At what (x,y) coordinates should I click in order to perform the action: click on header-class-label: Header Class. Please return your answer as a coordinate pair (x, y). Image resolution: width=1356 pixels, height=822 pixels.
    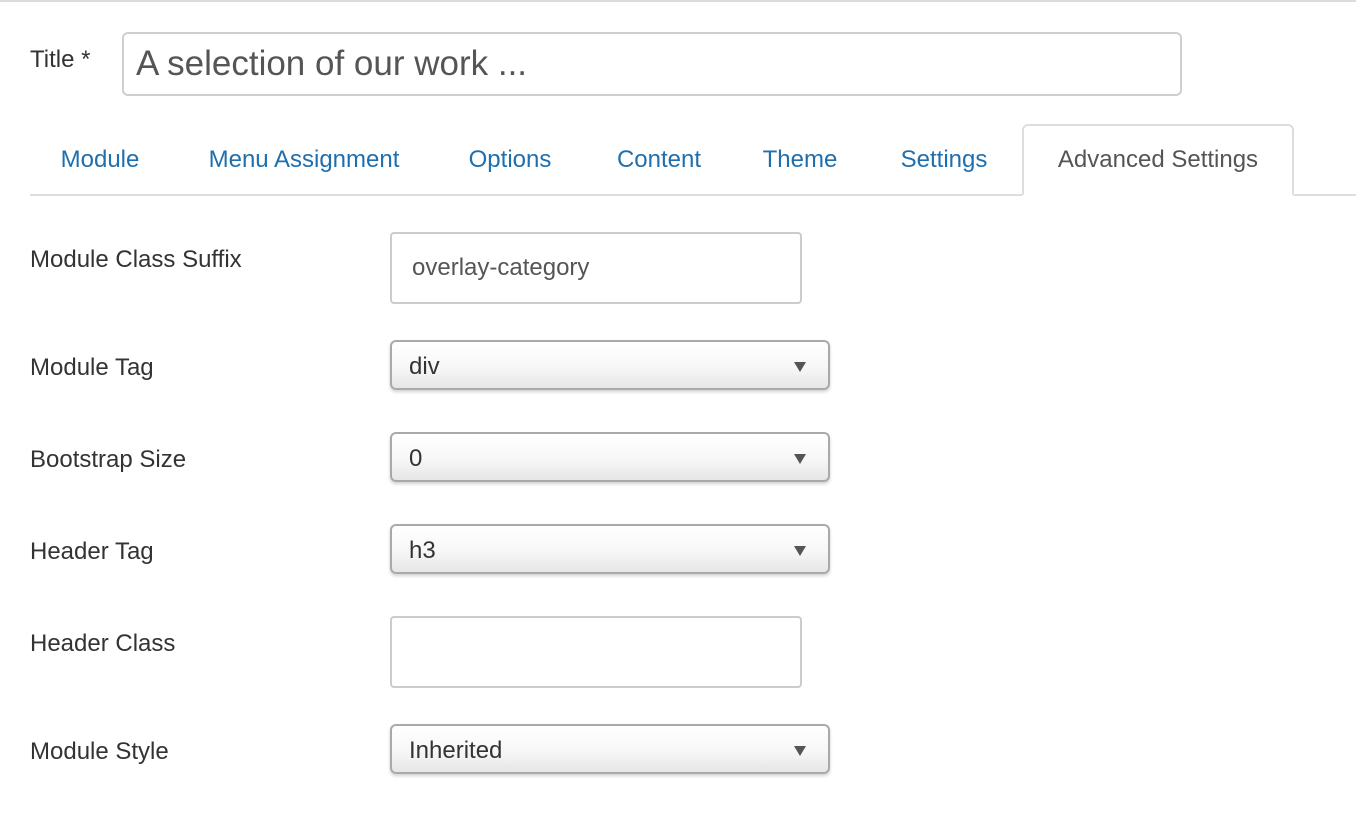
    Looking at the image, I should click on (103, 643).